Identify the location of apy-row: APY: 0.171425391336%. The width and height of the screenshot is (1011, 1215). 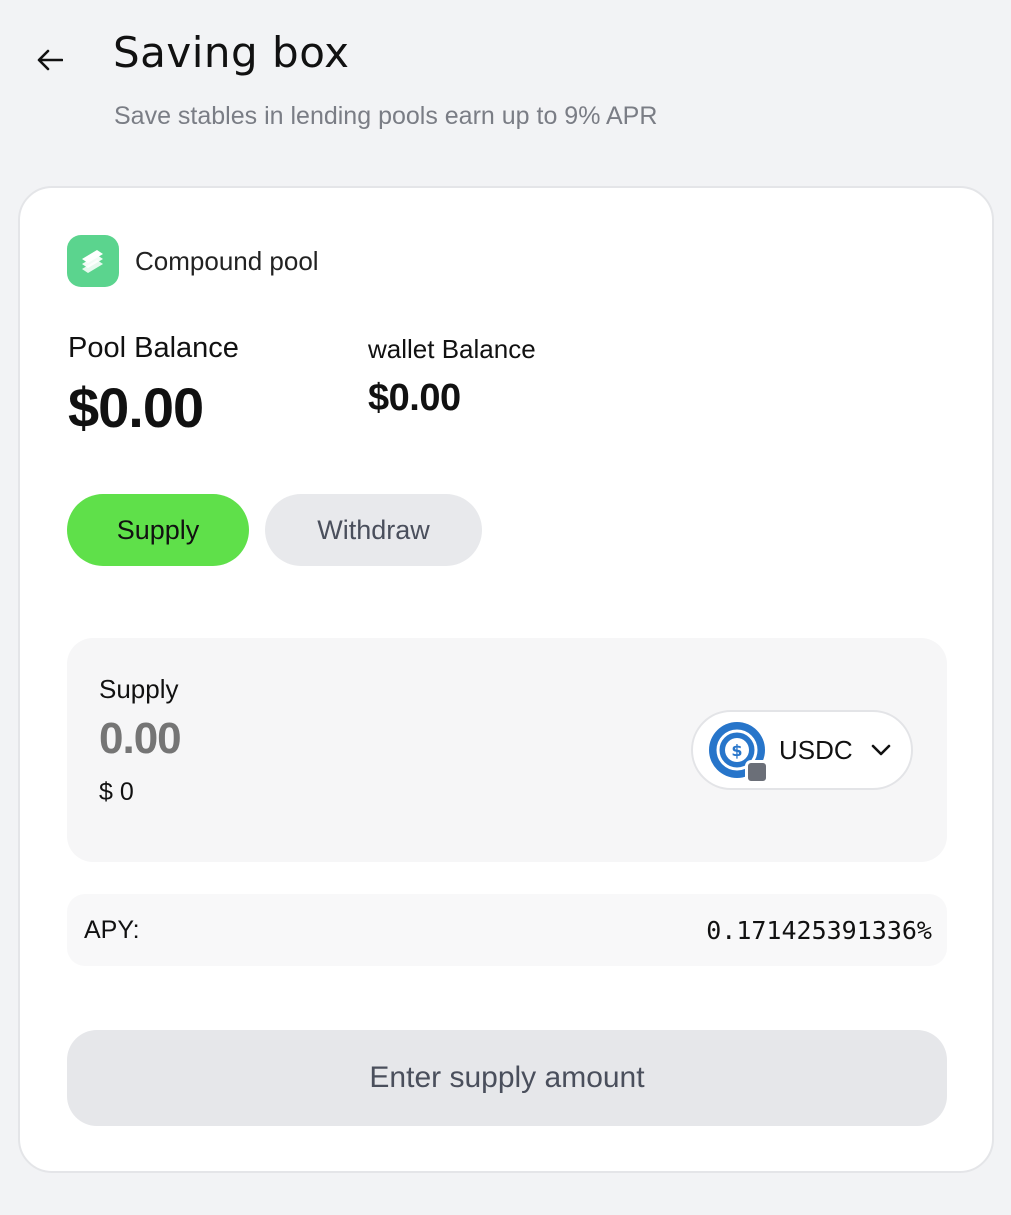
(507, 930).